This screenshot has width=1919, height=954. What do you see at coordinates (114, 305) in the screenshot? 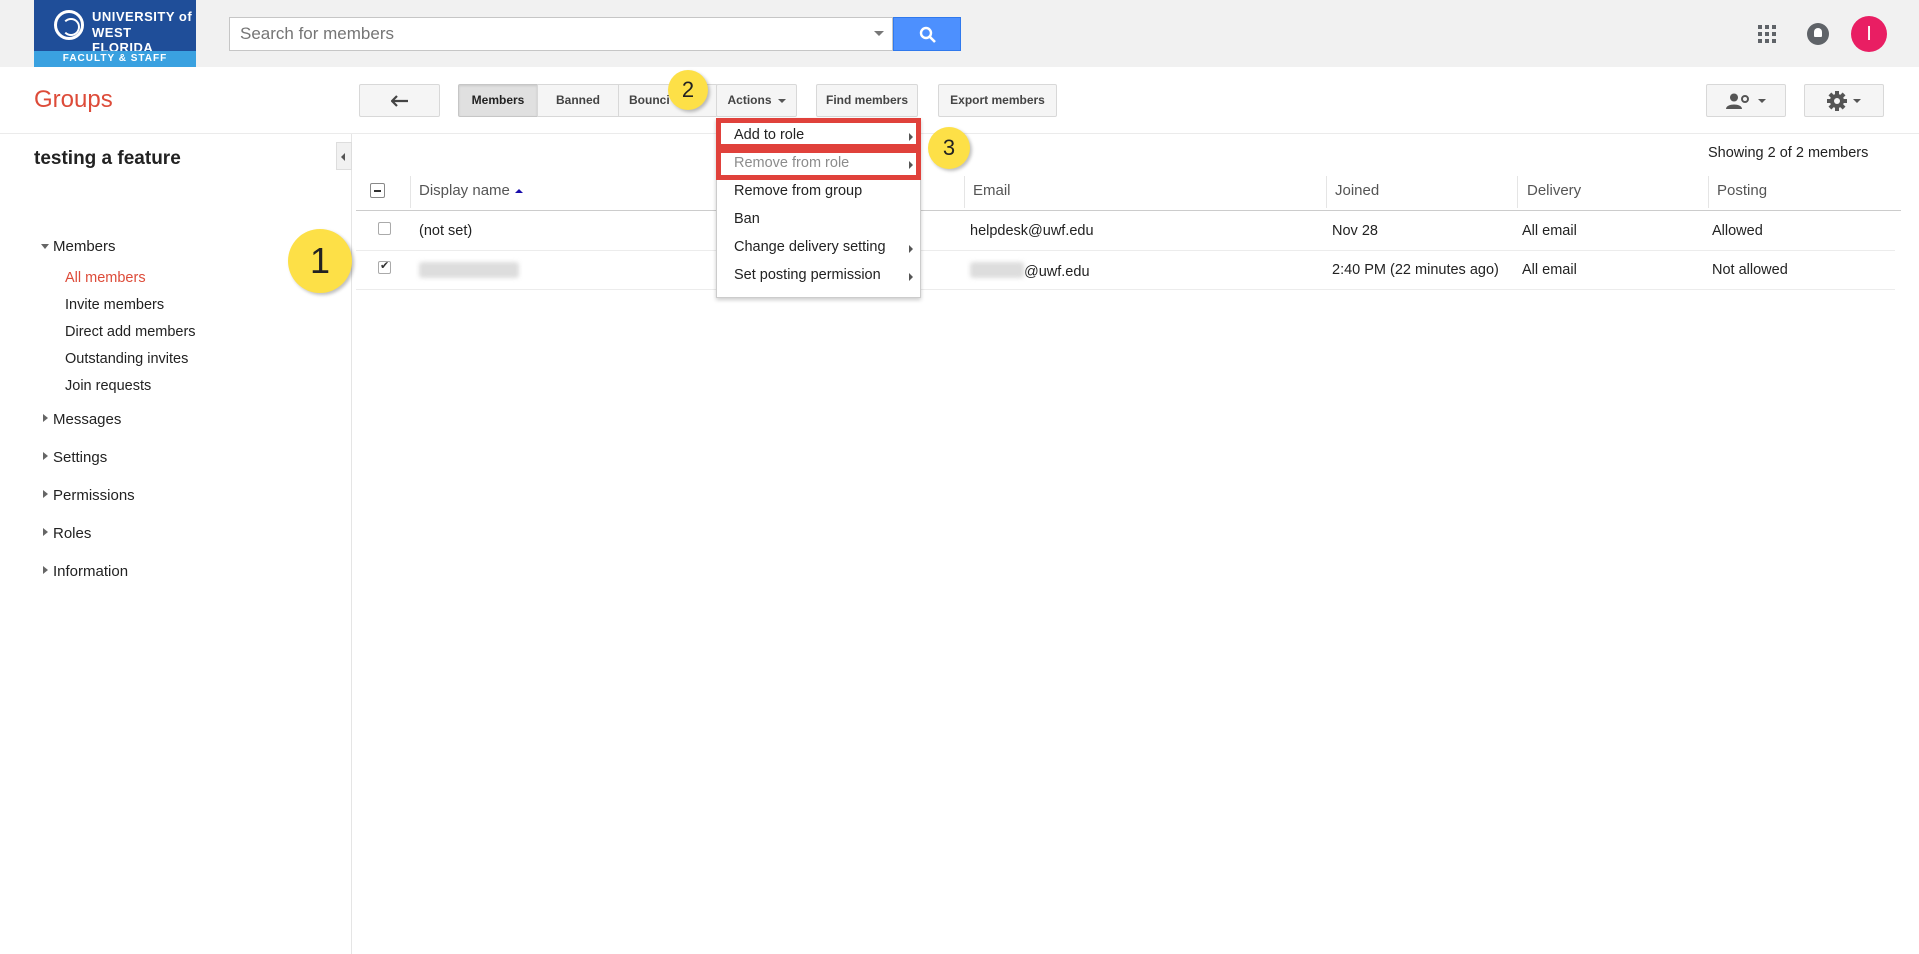
I see `nav-invite-members: Invite members` at bounding box center [114, 305].